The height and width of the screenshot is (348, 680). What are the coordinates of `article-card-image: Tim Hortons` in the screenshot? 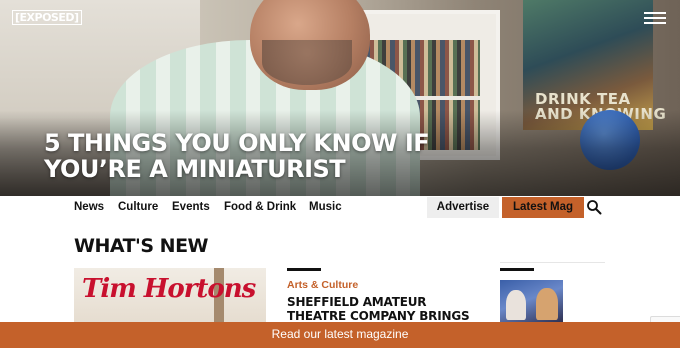 It's located at (170, 295).